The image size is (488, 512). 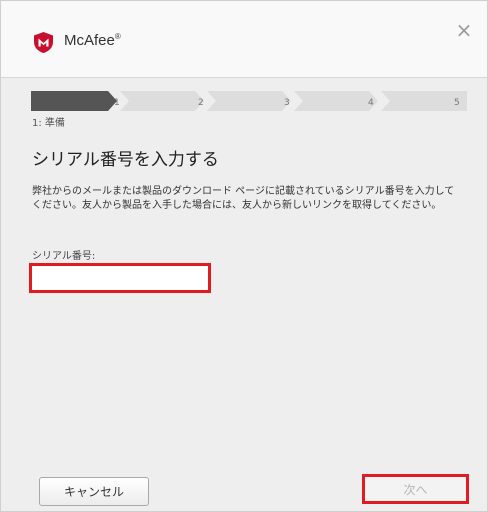 What do you see at coordinates (287, 103) in the screenshot?
I see `step-3-label: 3` at bounding box center [287, 103].